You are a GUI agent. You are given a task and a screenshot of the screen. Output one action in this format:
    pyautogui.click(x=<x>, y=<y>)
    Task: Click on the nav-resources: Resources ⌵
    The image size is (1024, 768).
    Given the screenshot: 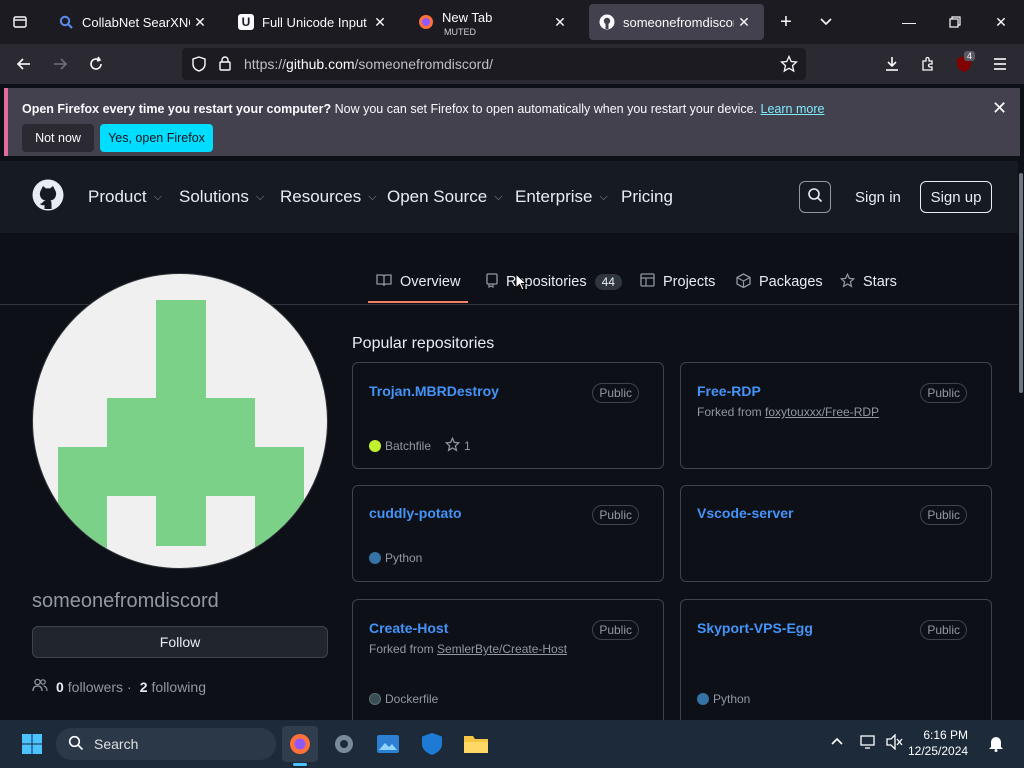 What is the action you would take?
    pyautogui.click(x=328, y=197)
    